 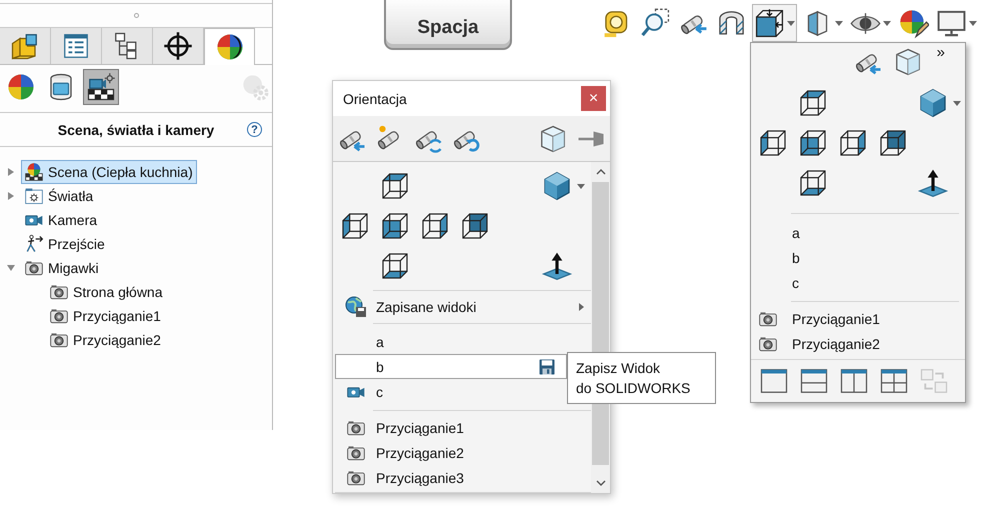 I want to click on collapse-arrow-icon, so click(x=11, y=268).